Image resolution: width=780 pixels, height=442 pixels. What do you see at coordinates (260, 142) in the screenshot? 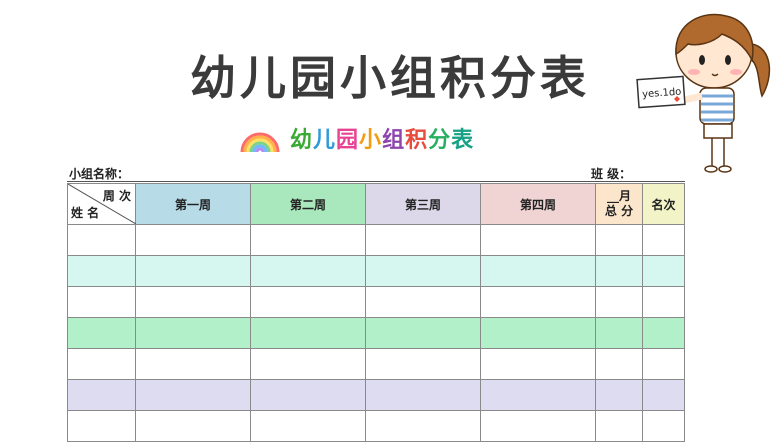
I see `rainbow-icon` at bounding box center [260, 142].